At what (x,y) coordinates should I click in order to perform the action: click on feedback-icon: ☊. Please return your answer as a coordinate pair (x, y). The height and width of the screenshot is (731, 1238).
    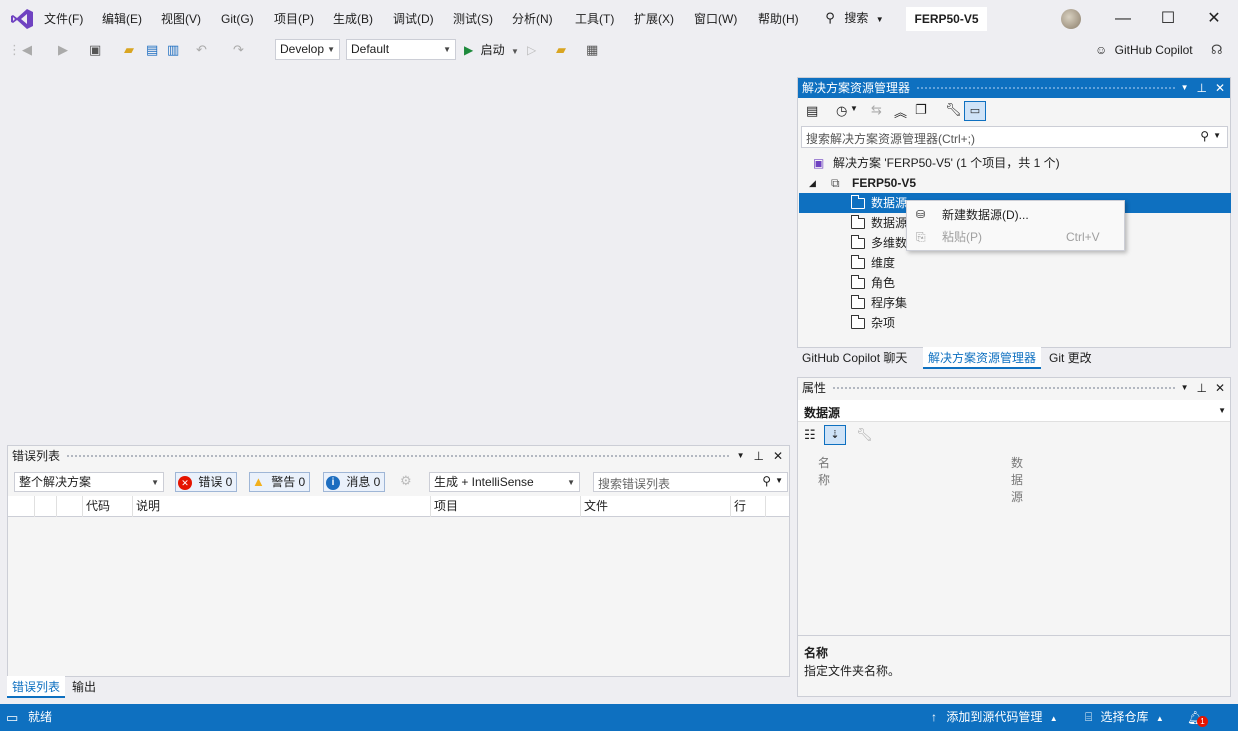
    Looking at the image, I should click on (1217, 50).